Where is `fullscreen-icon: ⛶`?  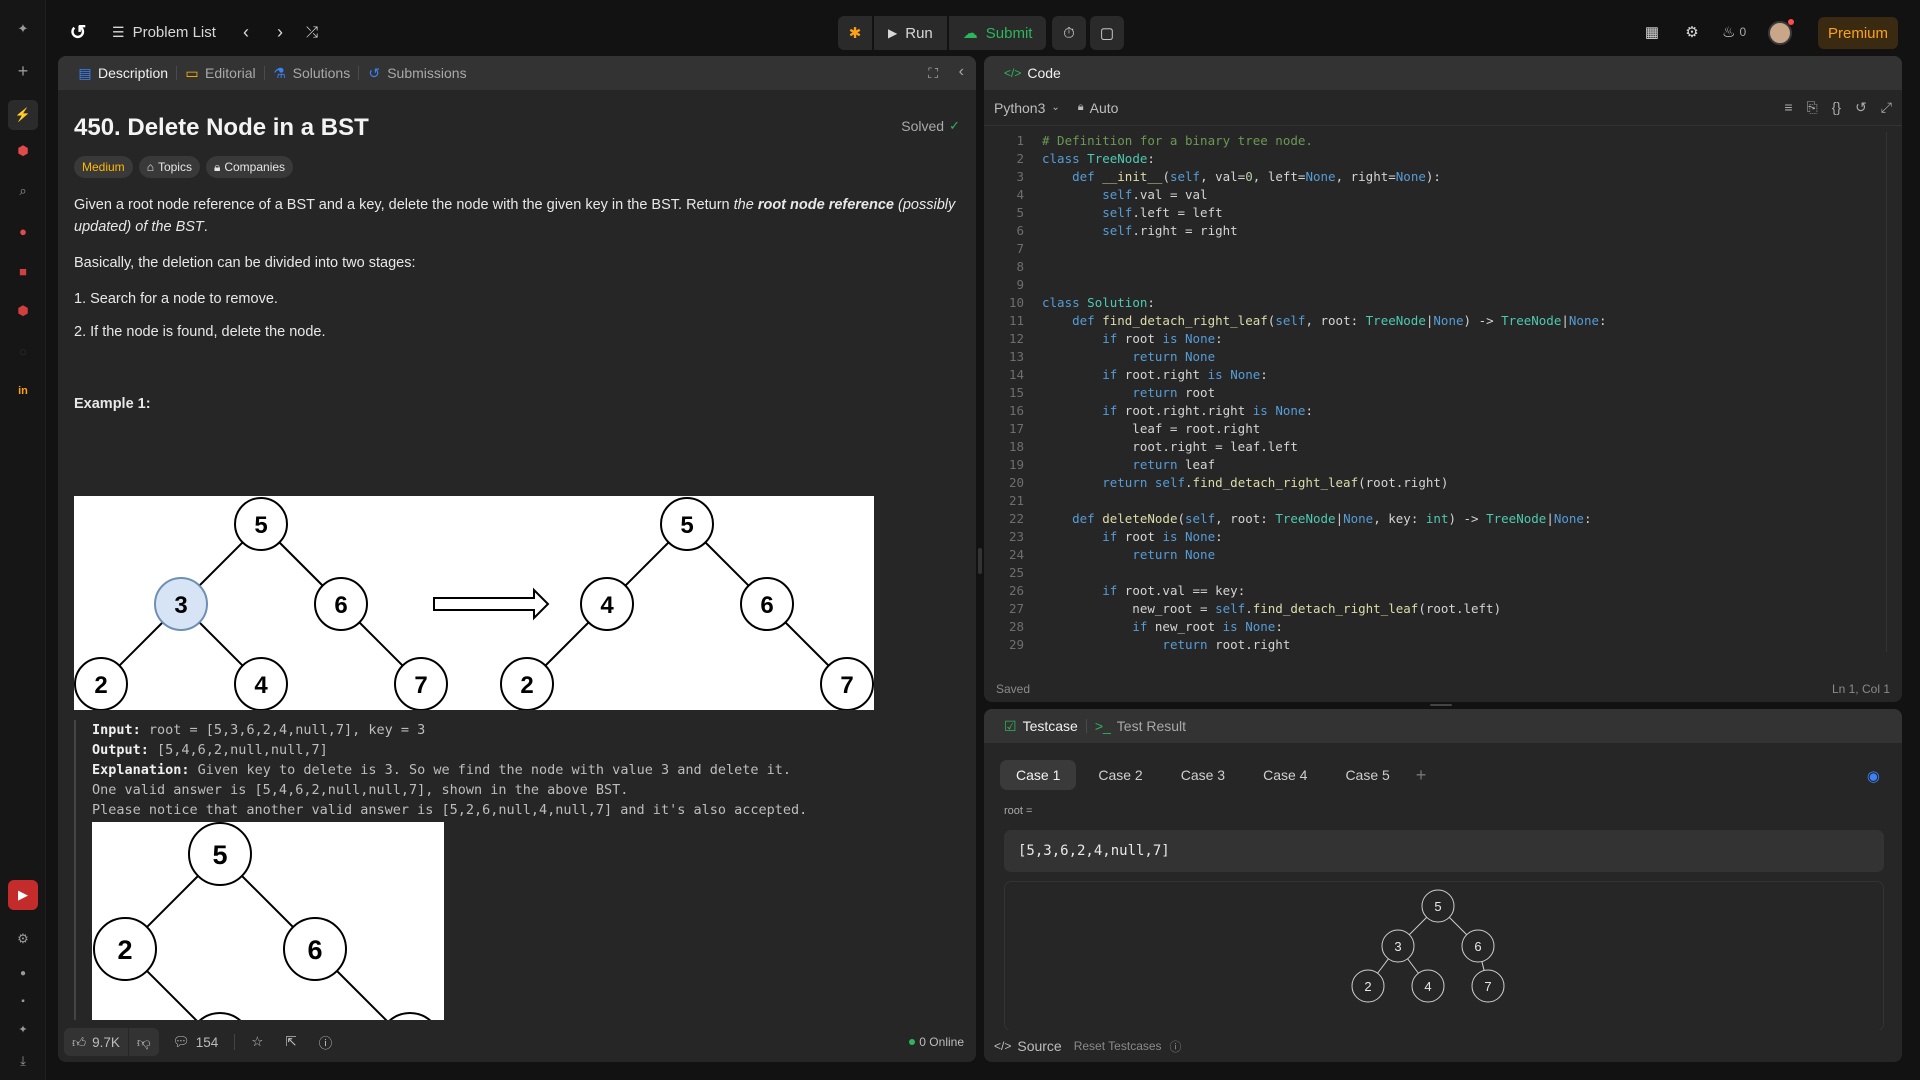
fullscreen-icon: ⛶ is located at coordinates (933, 73).